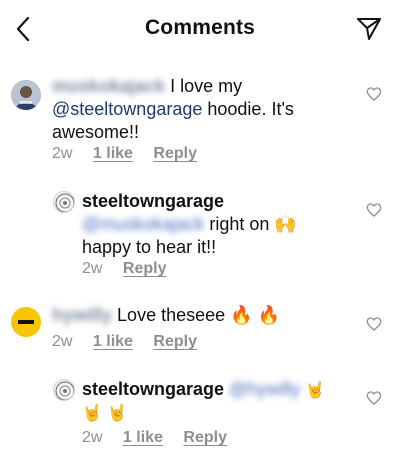 The height and width of the screenshot is (460, 400). Describe the element at coordinates (264, 389) in the screenshot. I see `mention-link: @hywilly` at that location.